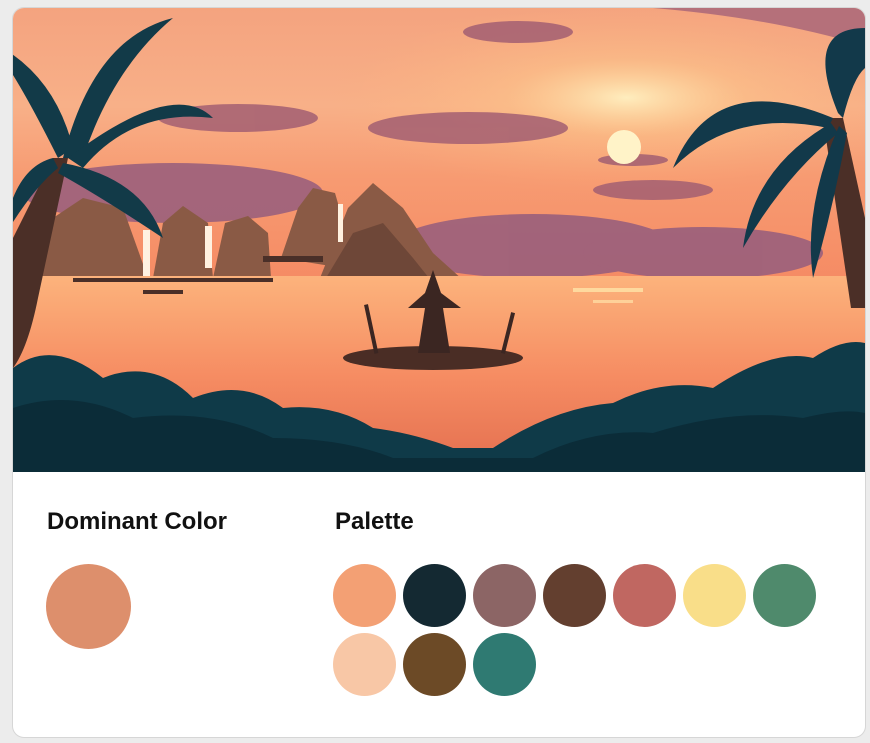  I want to click on dominant-color-heading: Dominant Color, so click(137, 521).